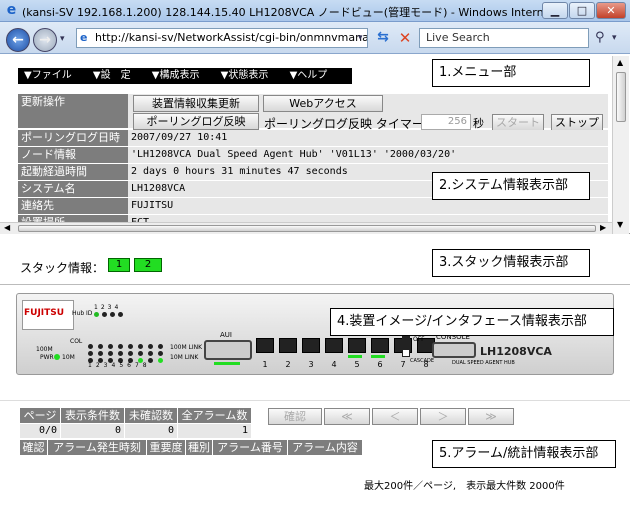  Describe the element at coordinates (73, 172) in the screenshot. I see `info-label: 起動経過時間` at that location.